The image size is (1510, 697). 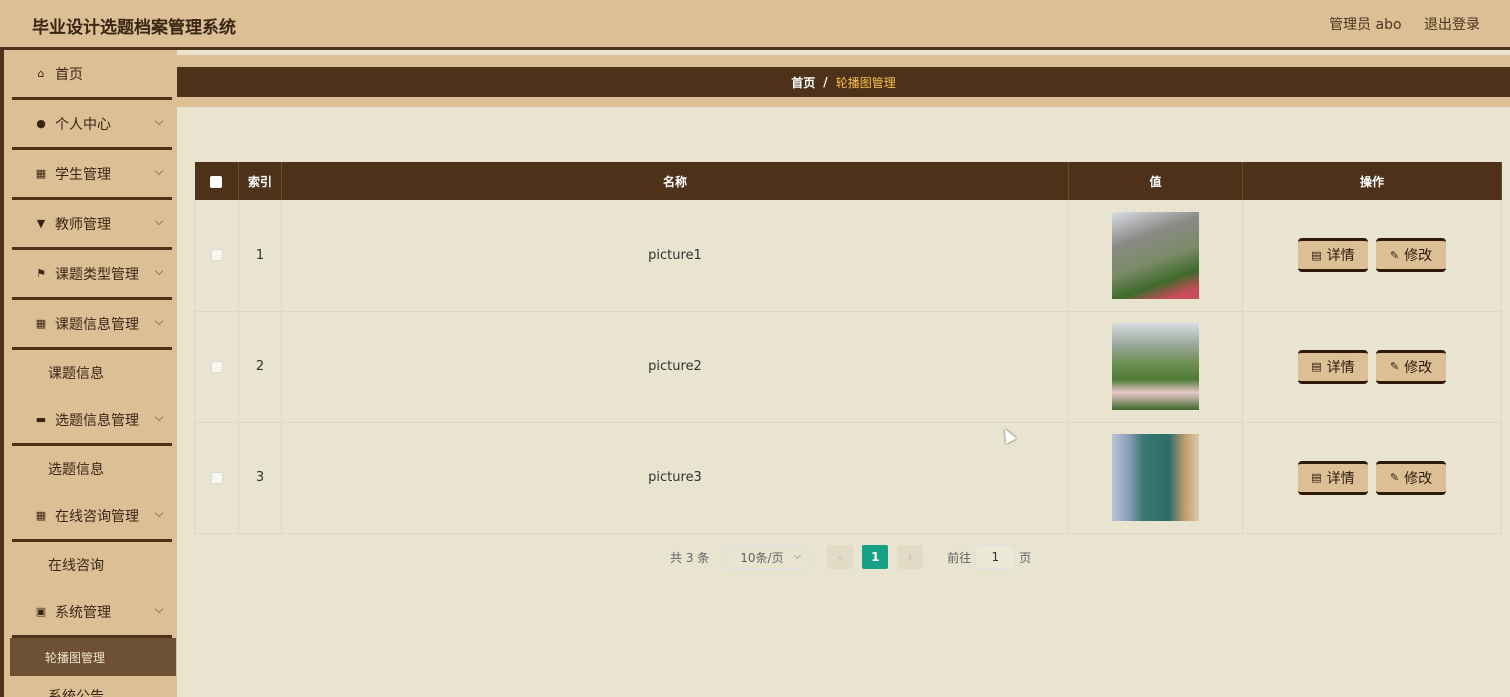 What do you see at coordinates (97, 324) in the screenshot?
I see `sidebar-item-label: 课题信息管理` at bounding box center [97, 324].